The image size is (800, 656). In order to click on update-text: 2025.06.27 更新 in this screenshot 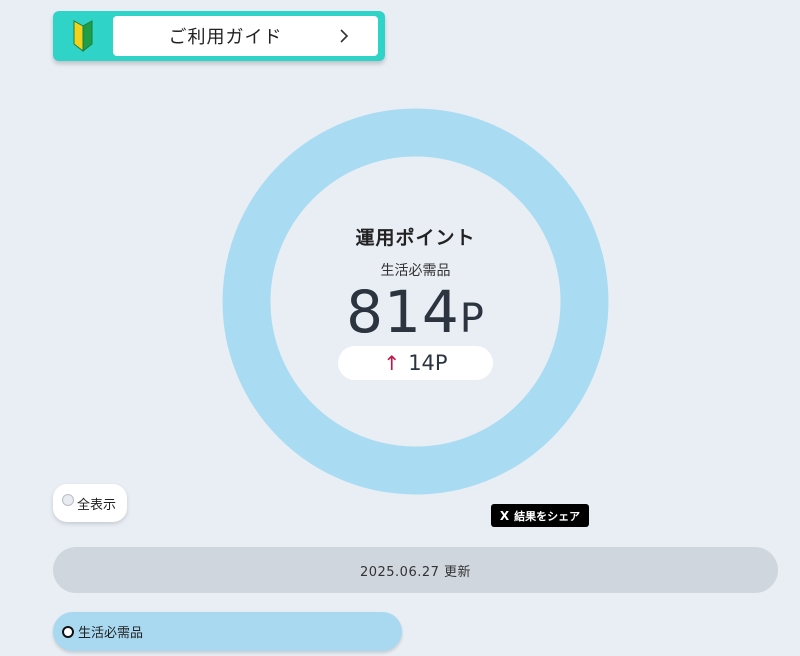, I will do `click(415, 572)`.